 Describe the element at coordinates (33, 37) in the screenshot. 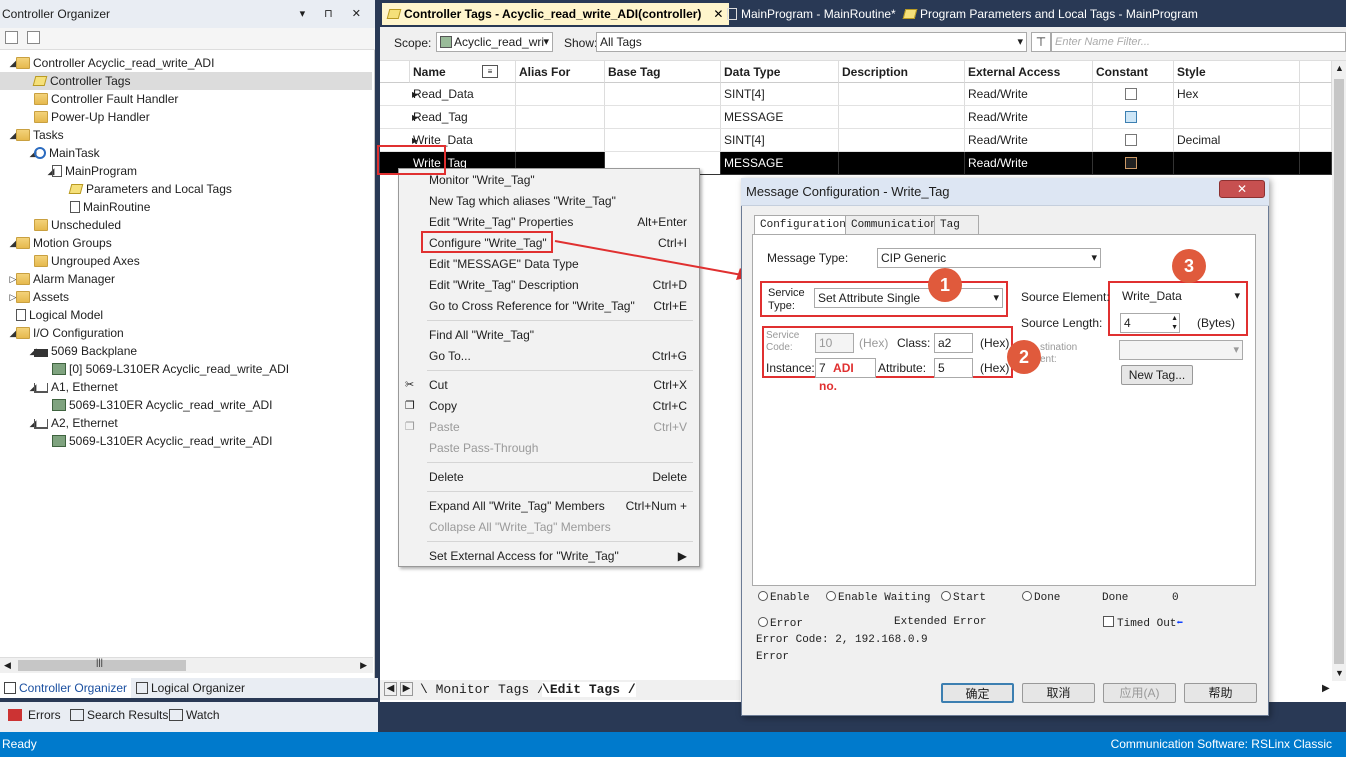

I see `expand-all-icon` at that location.